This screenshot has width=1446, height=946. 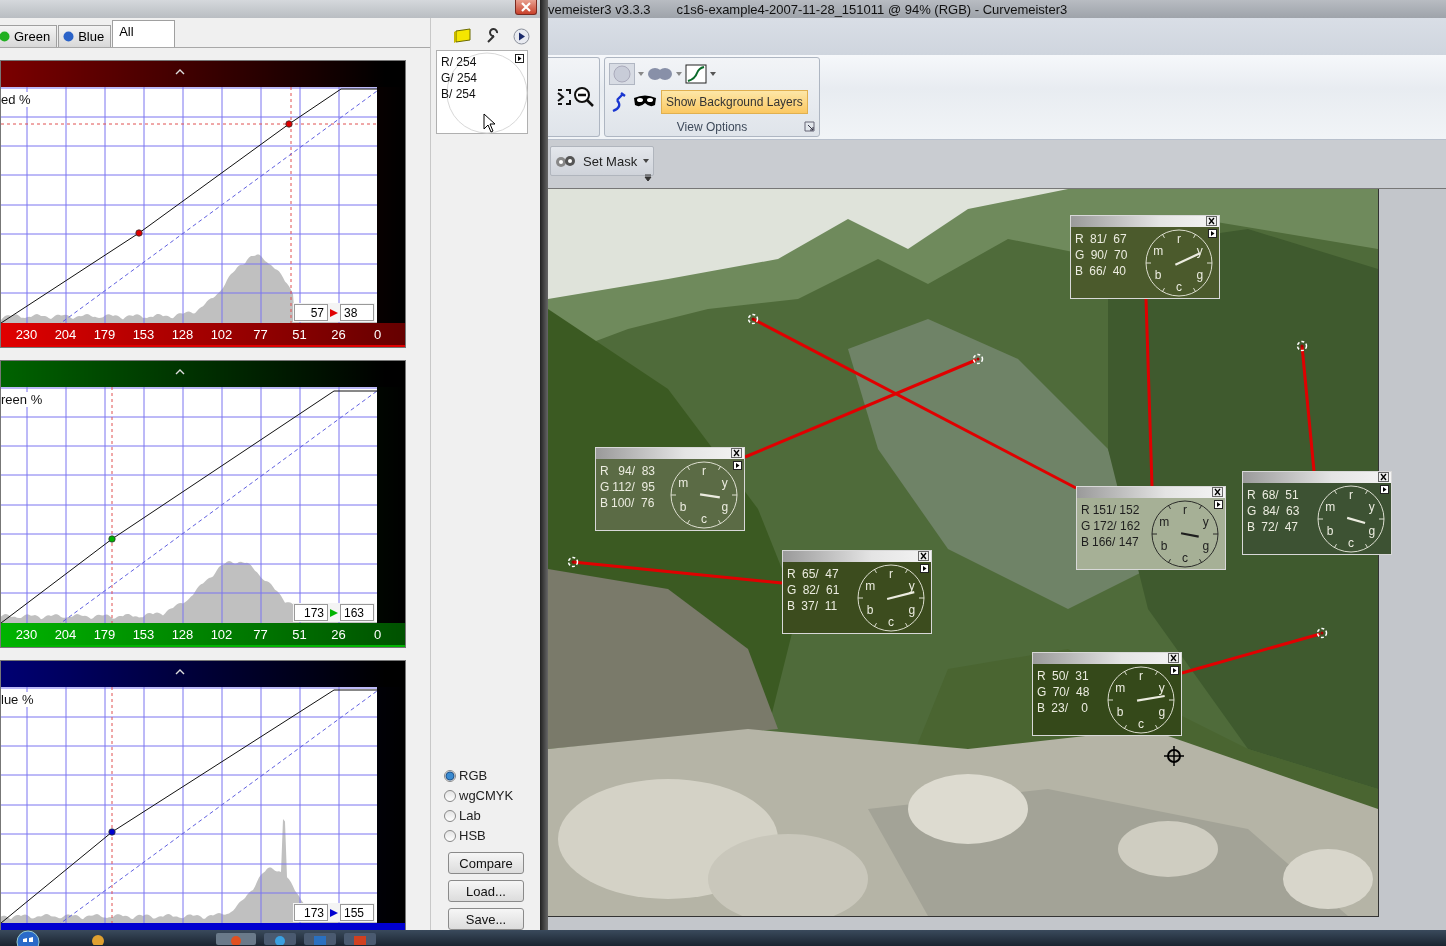 What do you see at coordinates (670, 489) in the screenshot?
I see `color-probe: R 94/ 83 G 112/ 95 B 100/ 76 r m y b g c` at bounding box center [670, 489].